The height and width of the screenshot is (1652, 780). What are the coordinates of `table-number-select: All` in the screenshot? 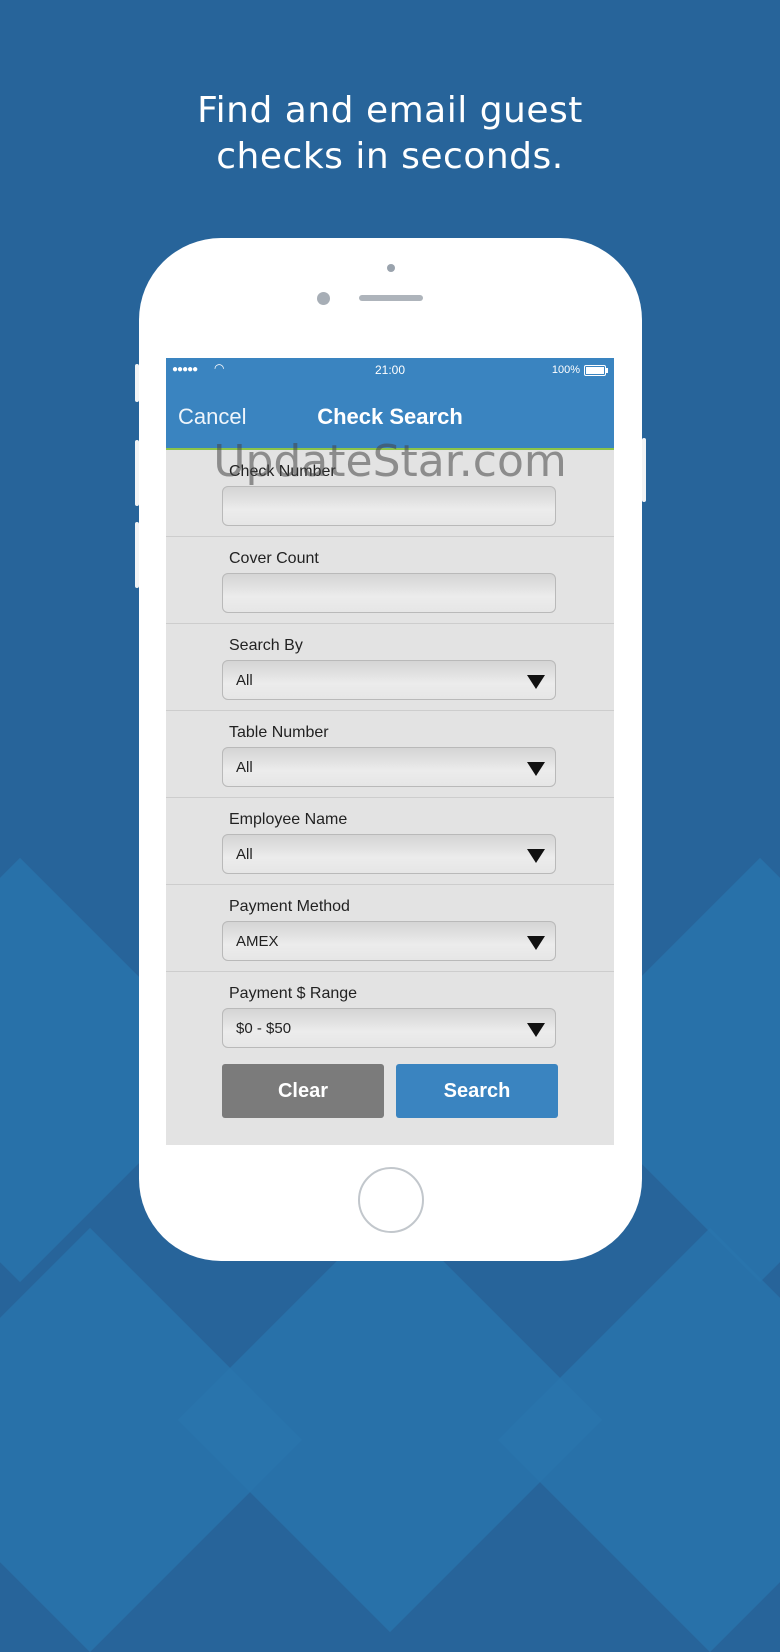 It's located at (389, 767).